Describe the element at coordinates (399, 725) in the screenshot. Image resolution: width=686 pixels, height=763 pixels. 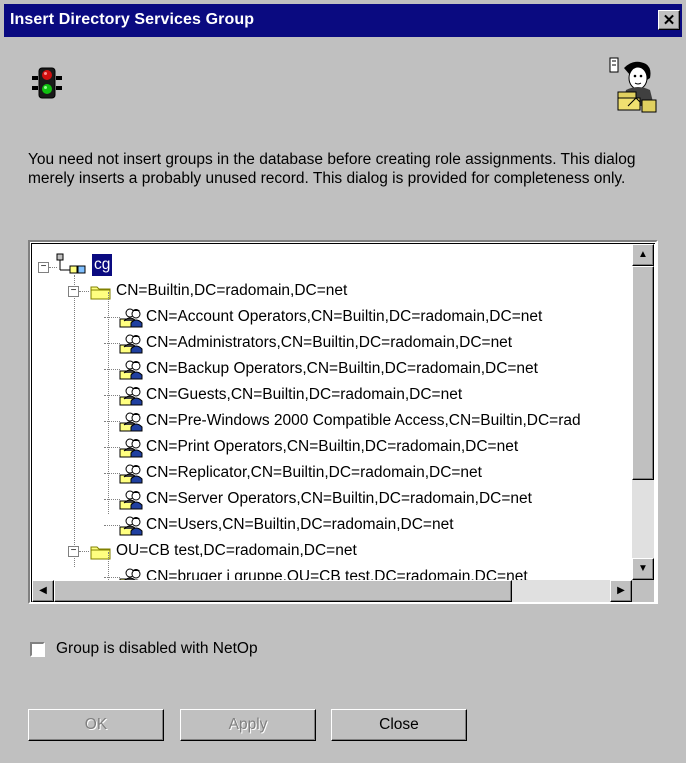
I see `close-button: Close` at that location.